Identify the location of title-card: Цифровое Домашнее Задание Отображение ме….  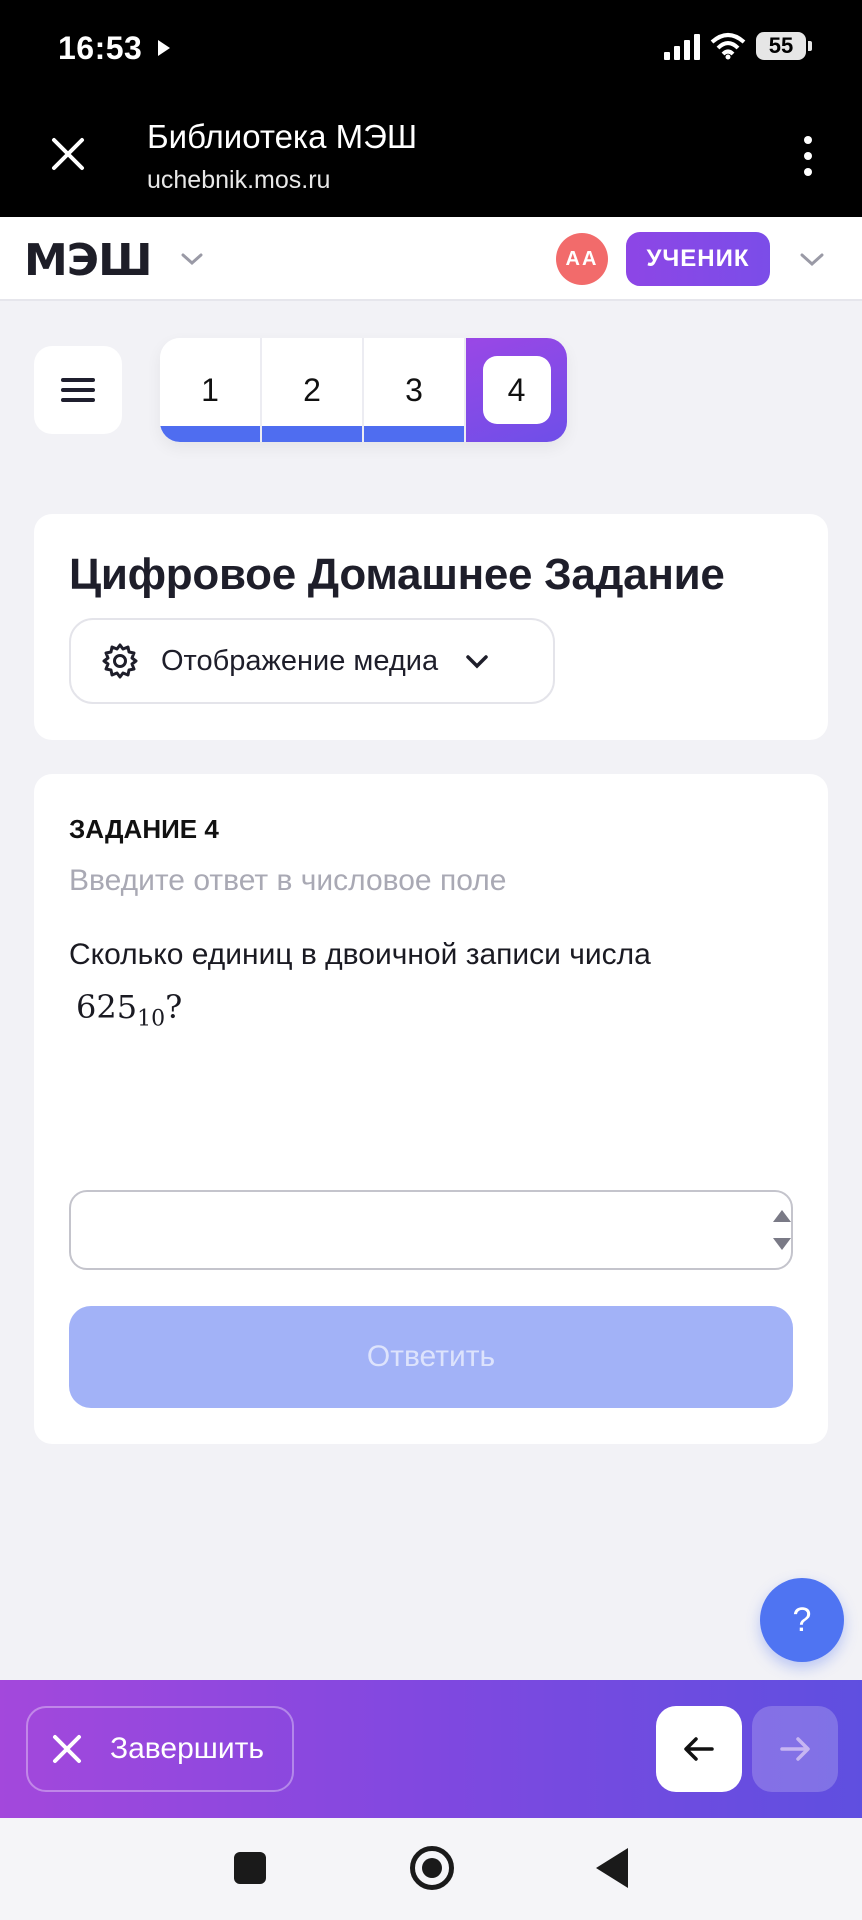
(431, 627).